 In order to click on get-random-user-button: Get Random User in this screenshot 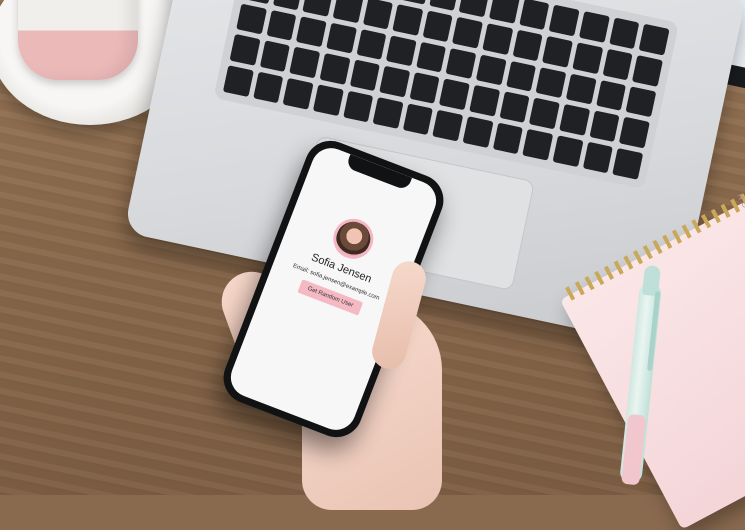, I will do `click(330, 297)`.